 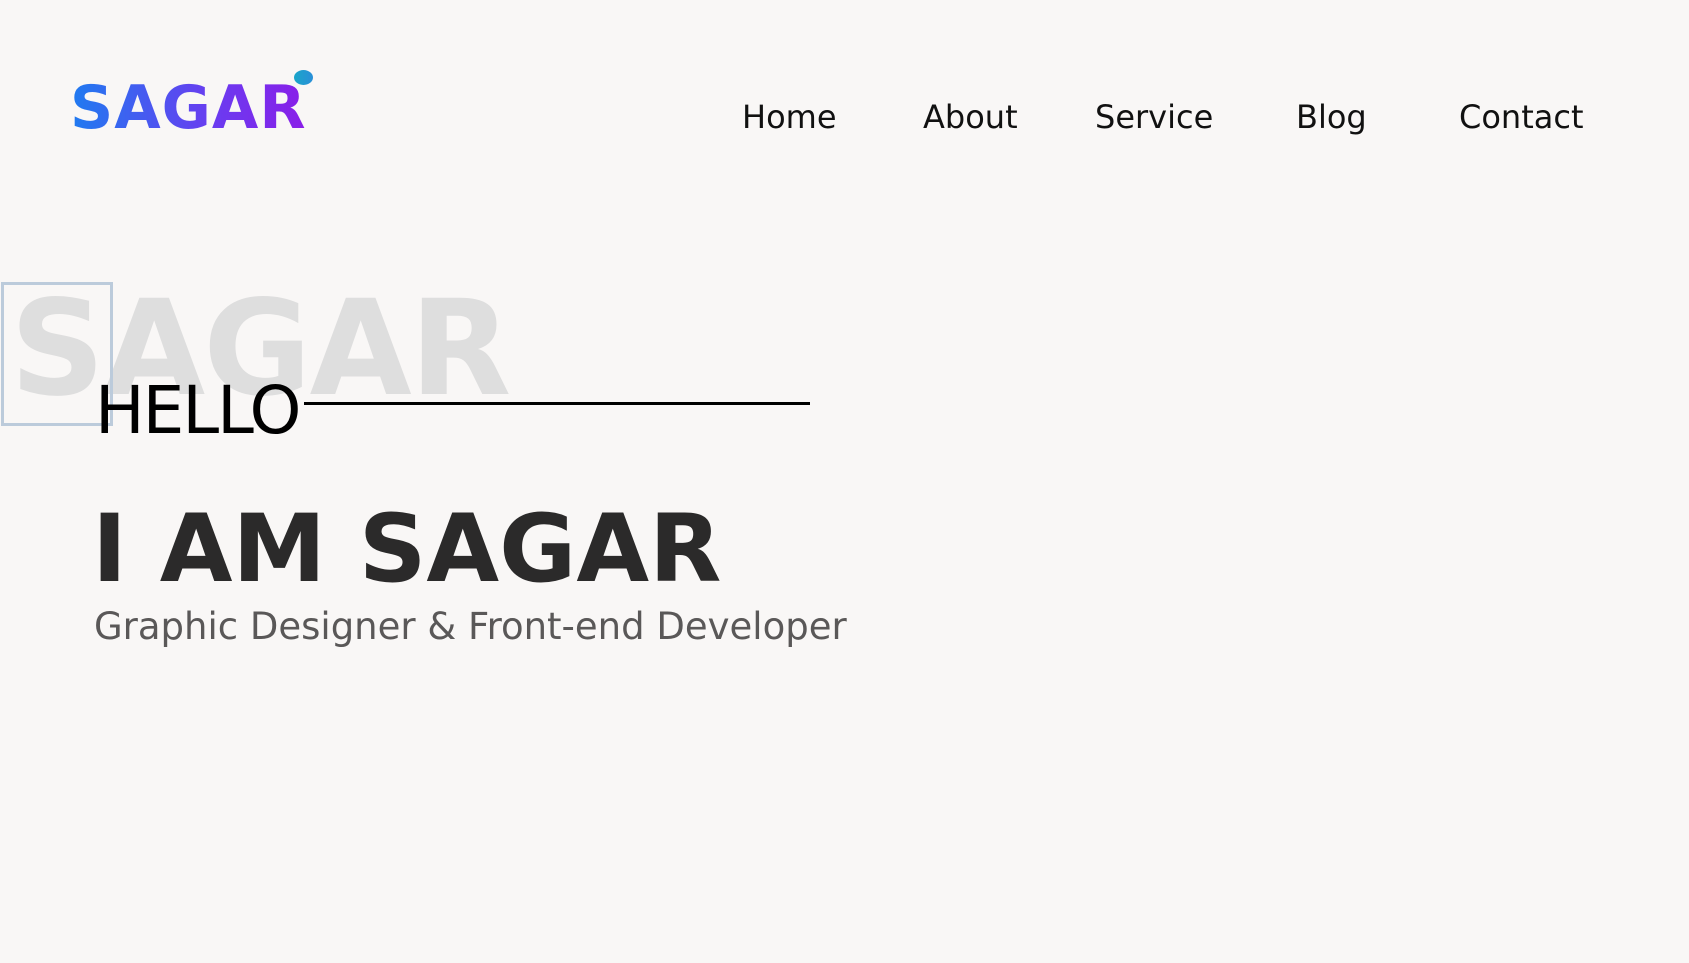 I want to click on nav-link-blog: Blog, so click(x=1331, y=117).